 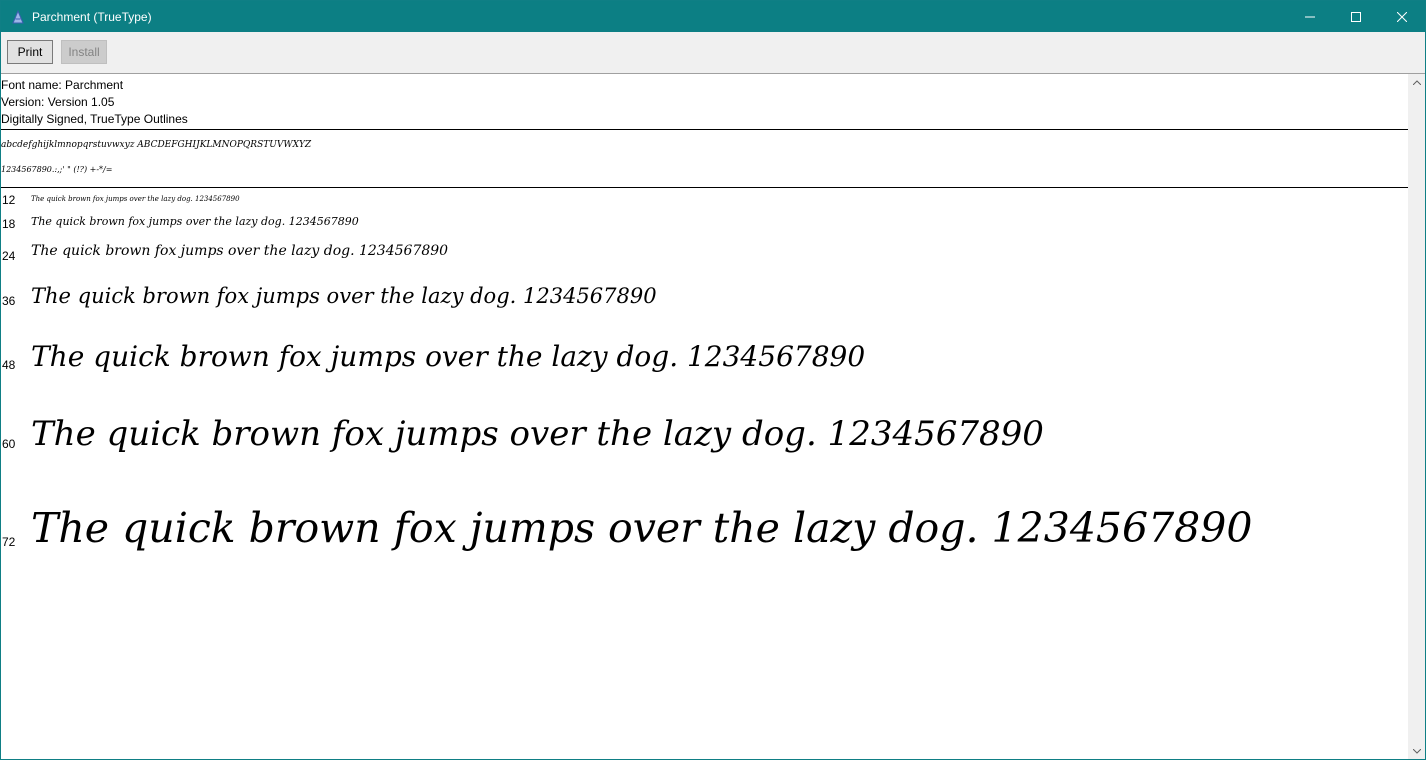 What do you see at coordinates (58, 102) in the screenshot?
I see `font-version-text: Version: Version 1.05` at bounding box center [58, 102].